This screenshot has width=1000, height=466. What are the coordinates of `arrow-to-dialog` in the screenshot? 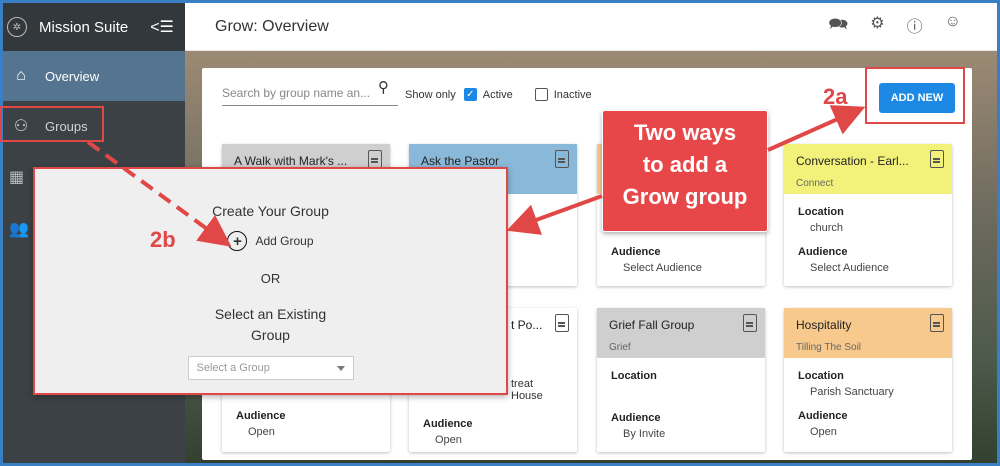 It's located at (554, 214).